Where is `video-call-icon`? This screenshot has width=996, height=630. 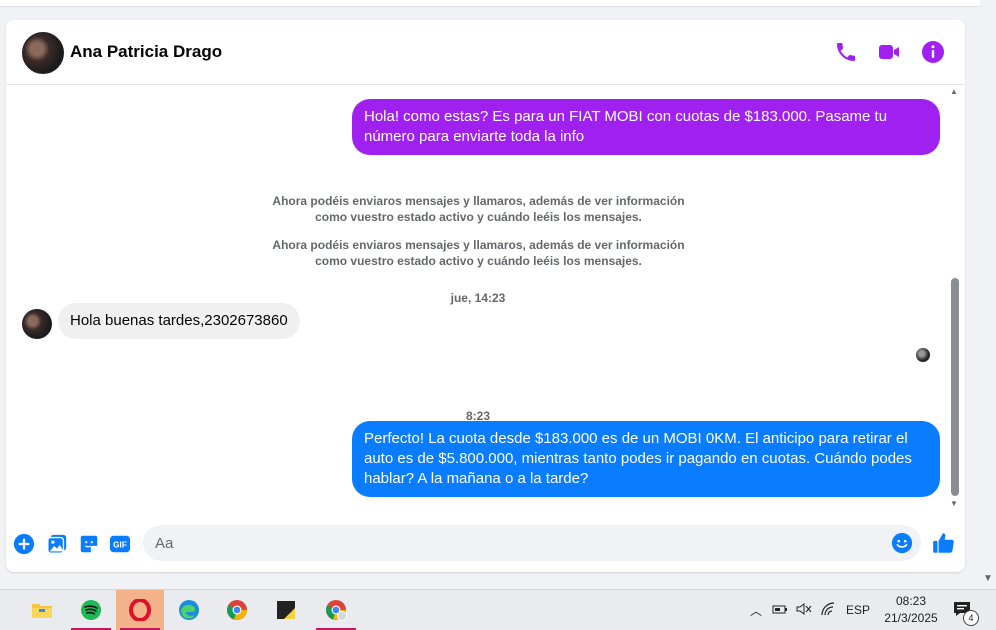
video-call-icon is located at coordinates (889, 52).